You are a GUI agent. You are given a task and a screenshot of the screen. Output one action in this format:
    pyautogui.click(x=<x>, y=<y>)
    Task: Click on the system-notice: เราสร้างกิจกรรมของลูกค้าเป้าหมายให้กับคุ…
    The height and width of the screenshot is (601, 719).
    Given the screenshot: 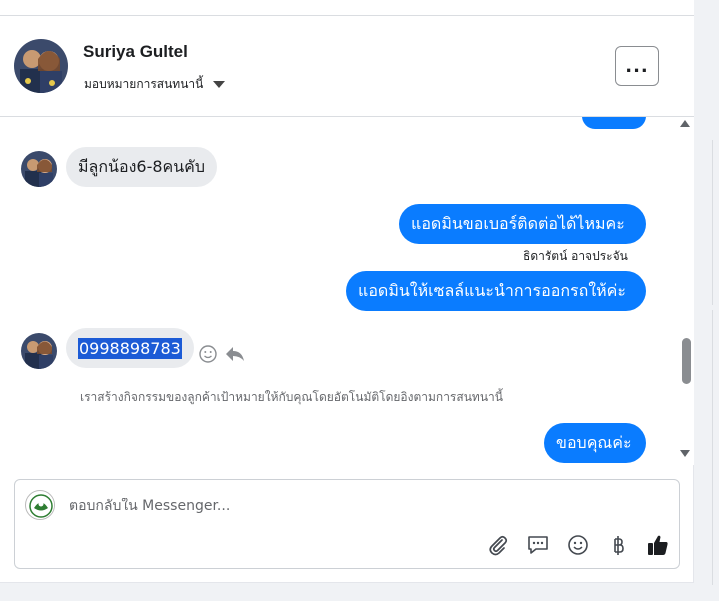 What is the action you would take?
    pyautogui.click(x=291, y=397)
    